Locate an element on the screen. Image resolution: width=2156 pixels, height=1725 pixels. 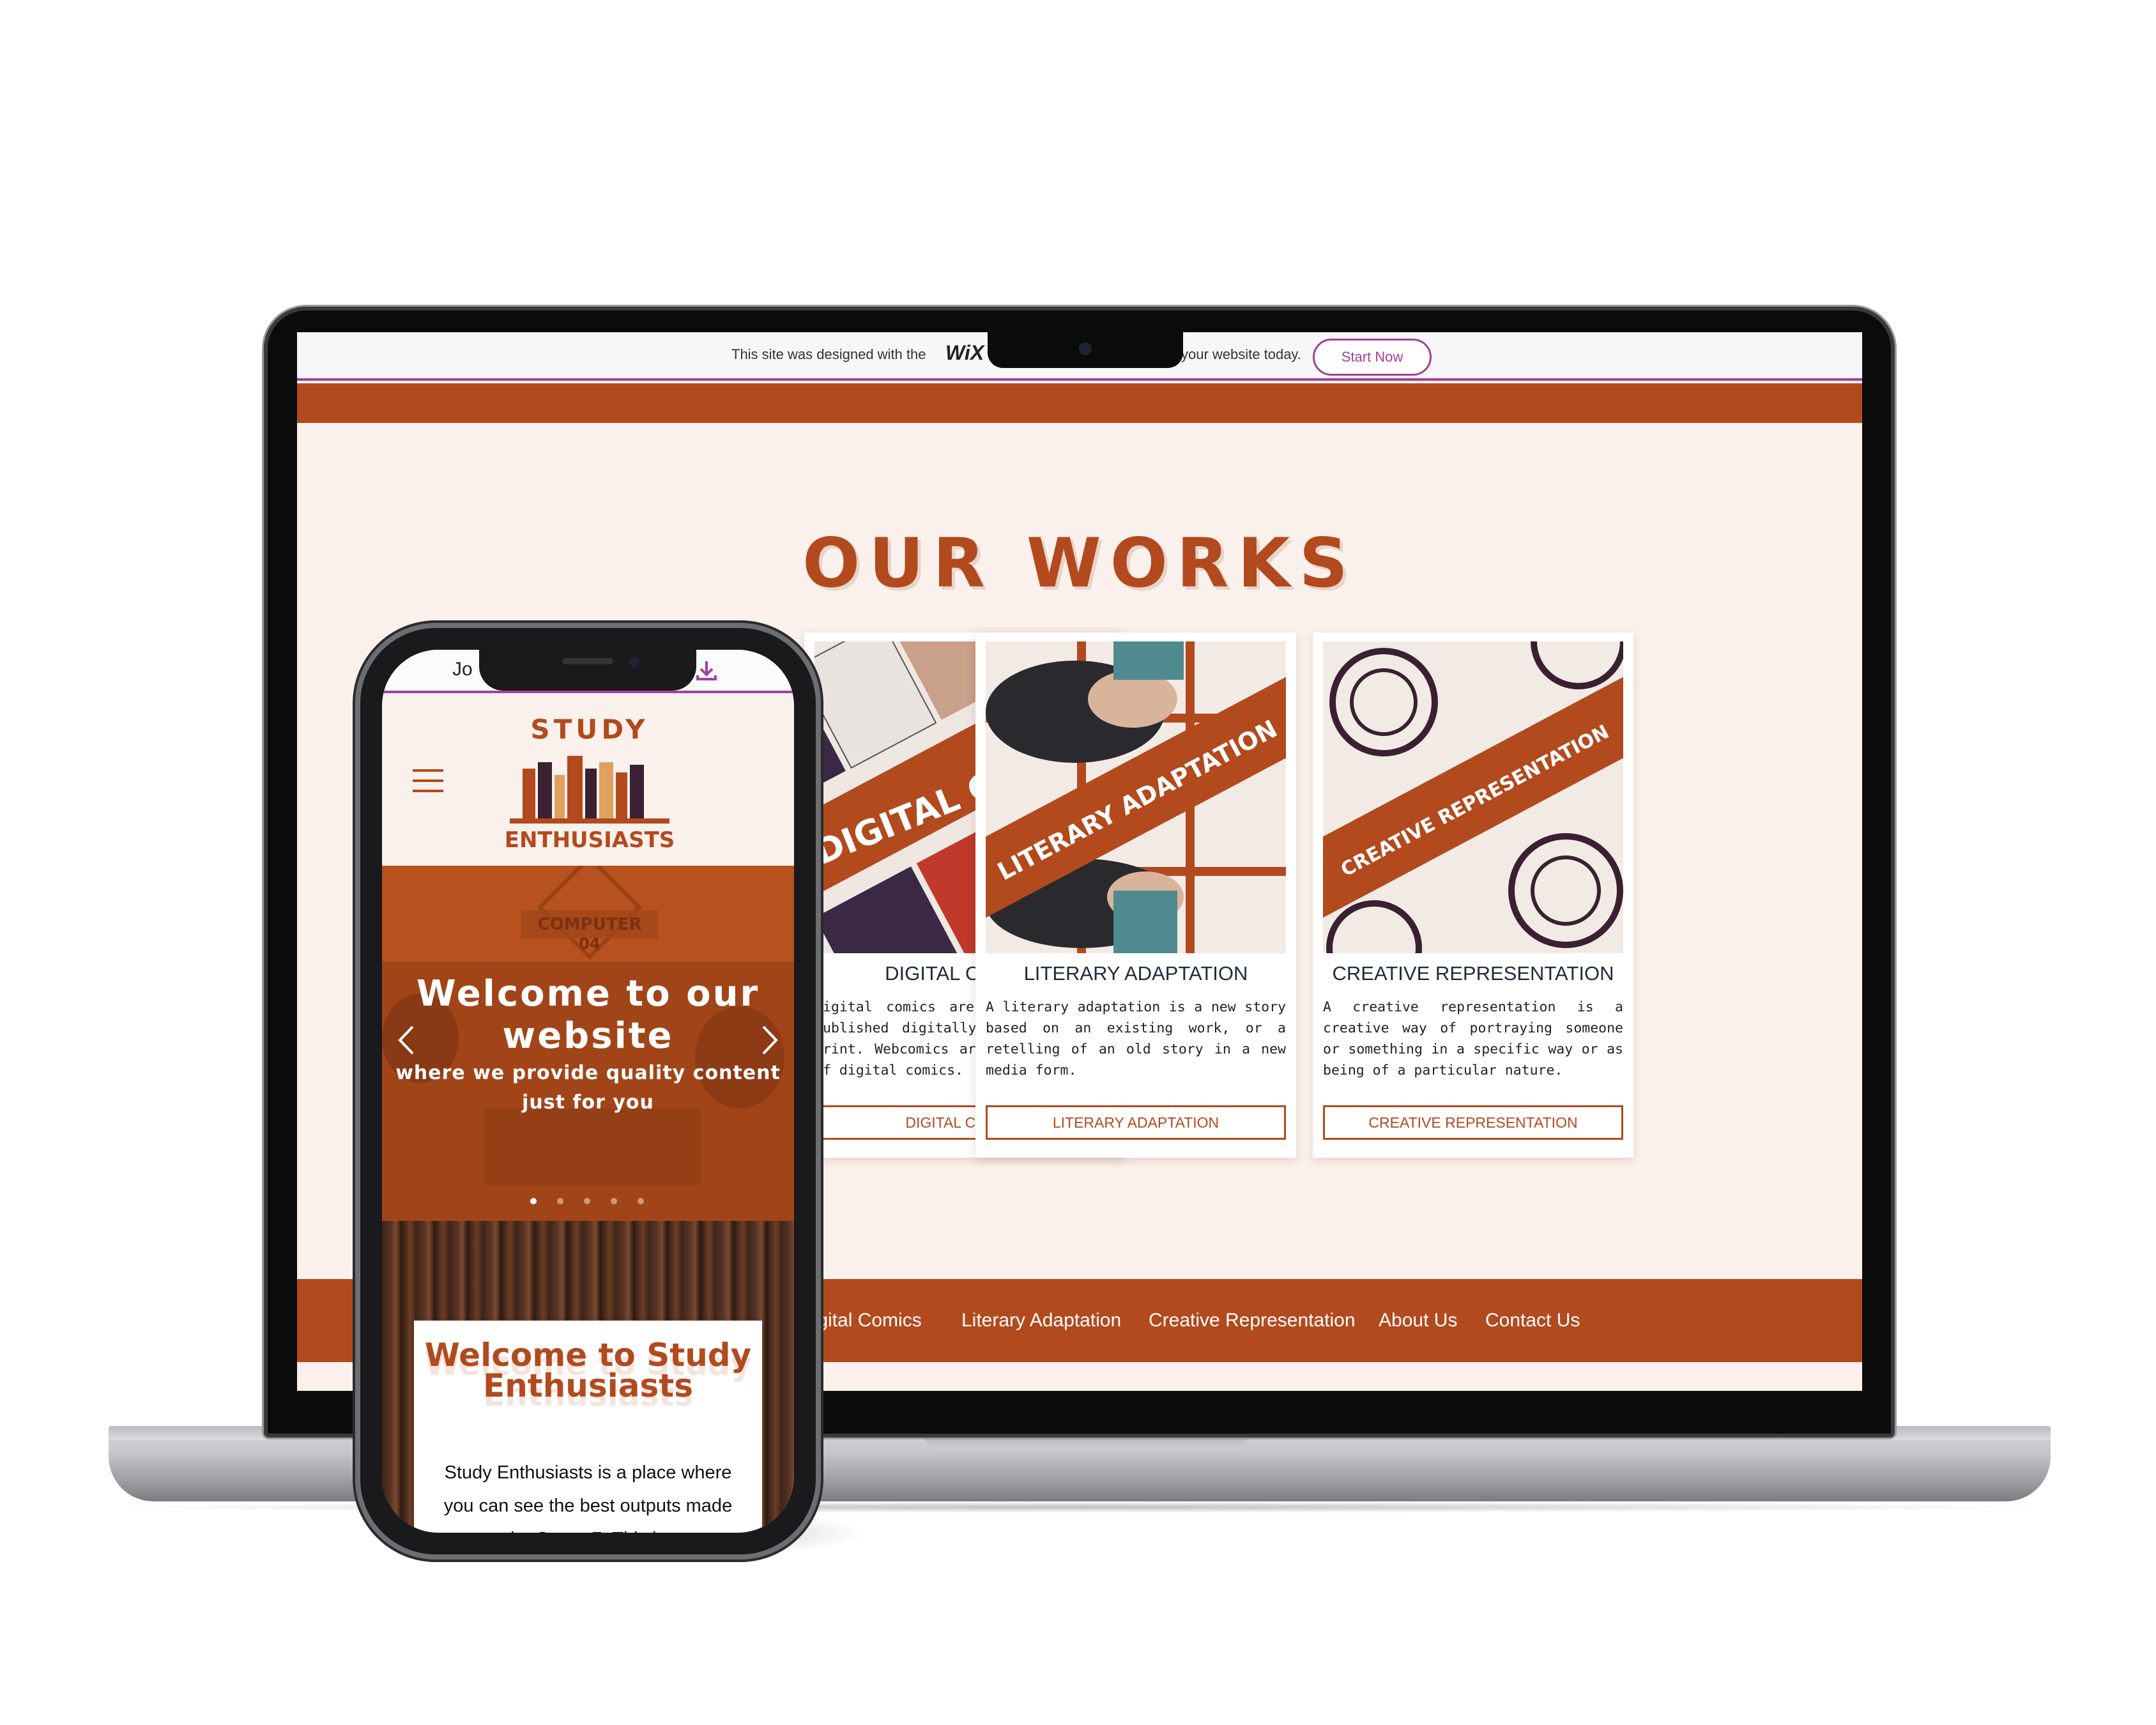
phone-mute-switch is located at coordinates (356, 786).